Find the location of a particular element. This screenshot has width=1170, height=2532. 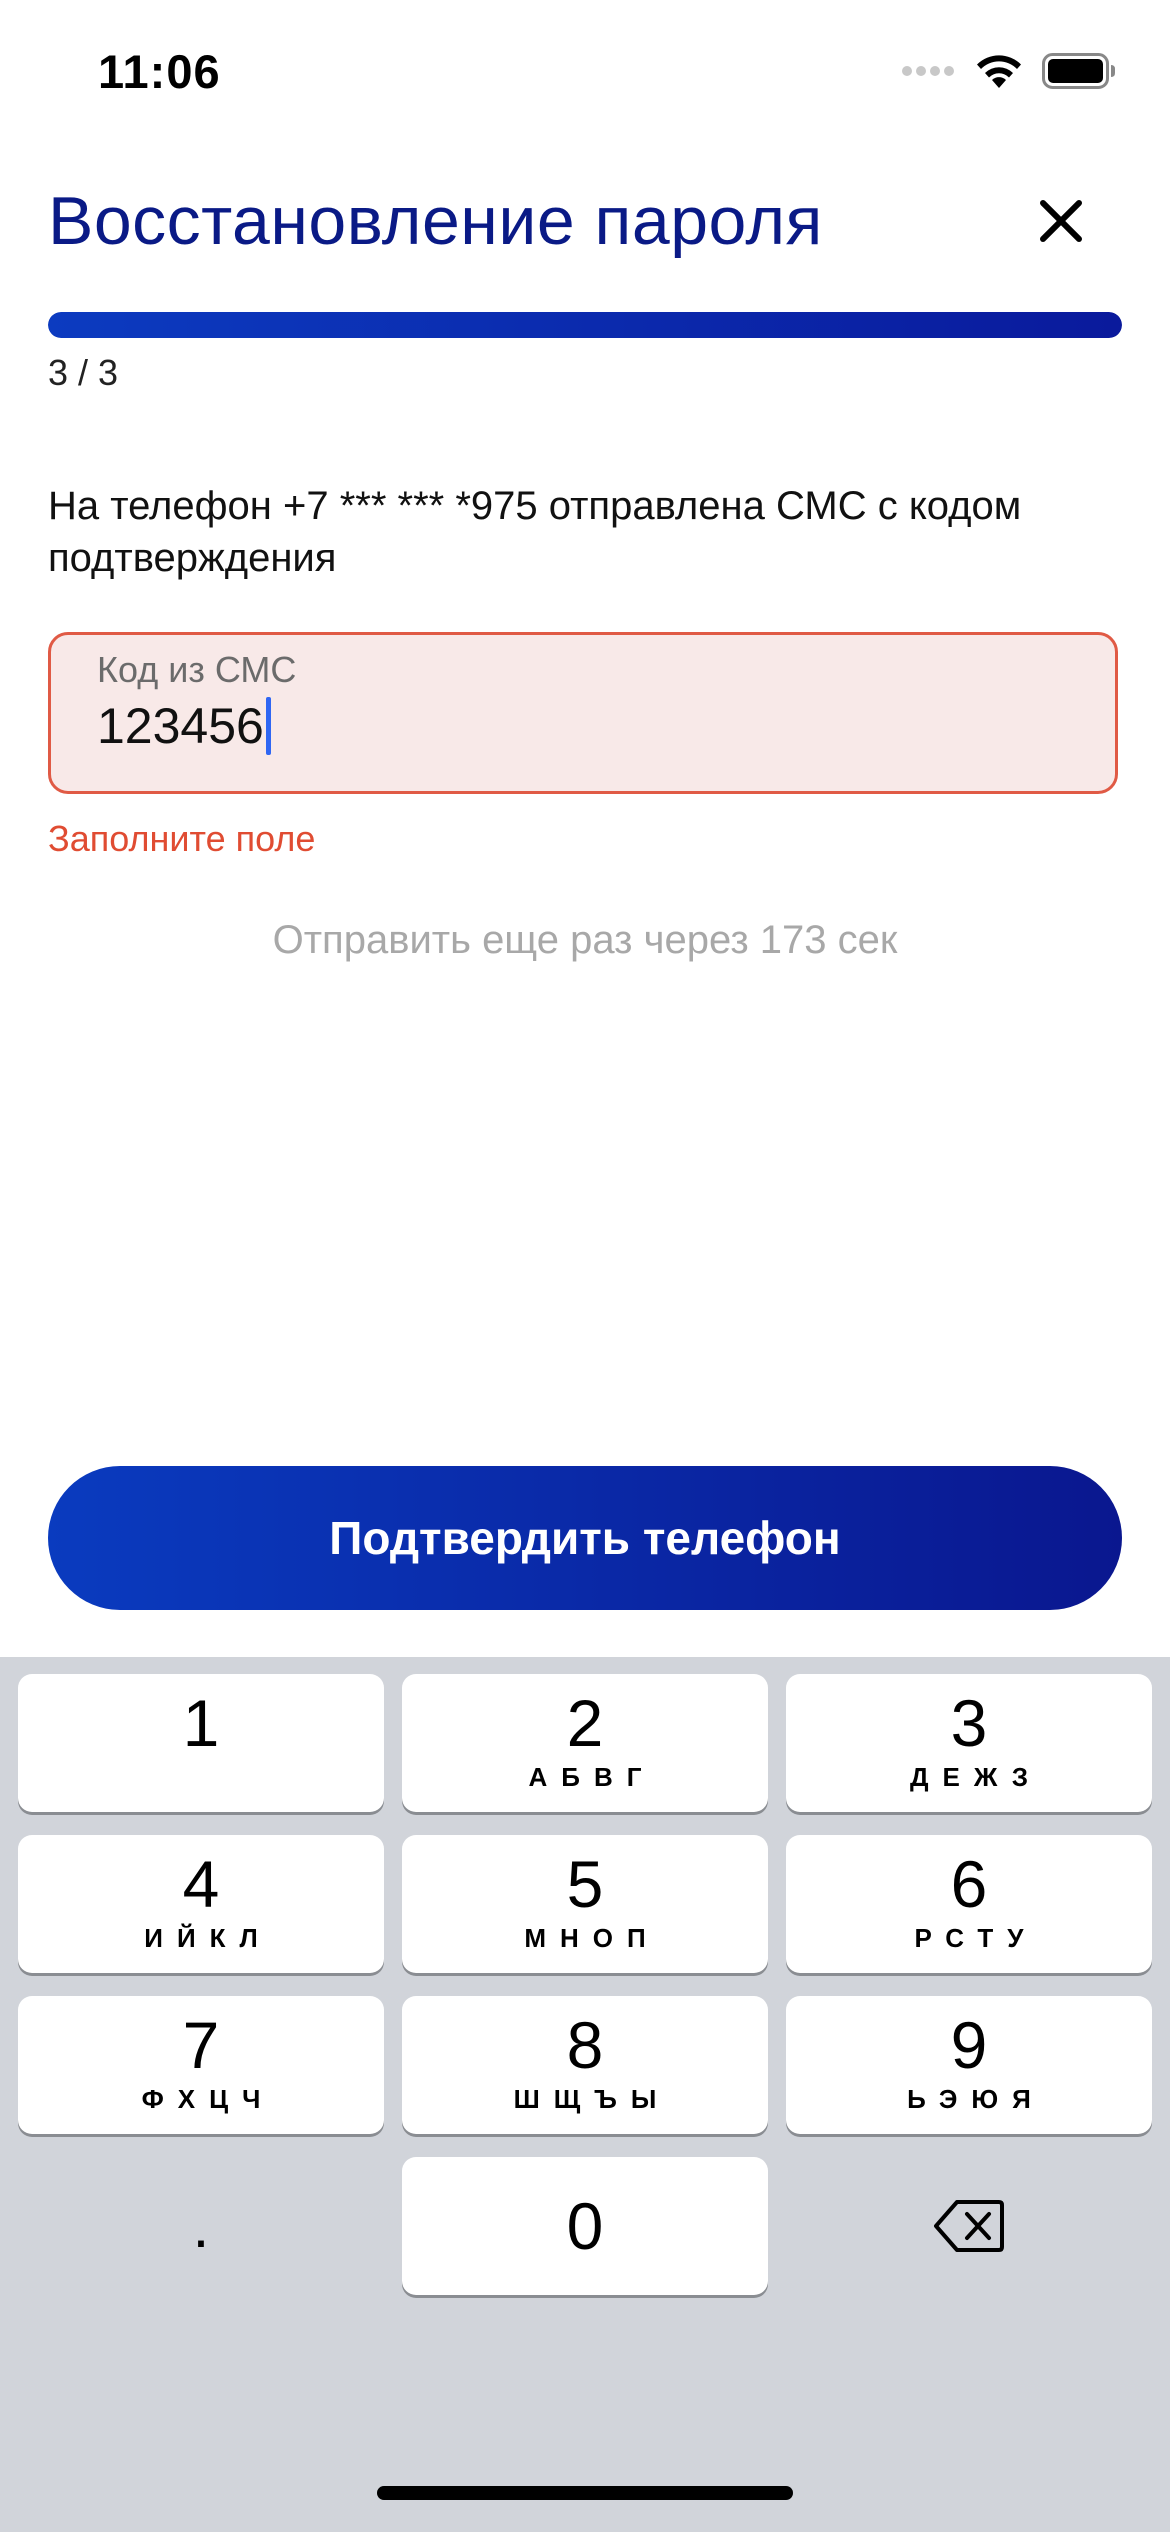

key-digit: 4 is located at coordinates (201, 1884).